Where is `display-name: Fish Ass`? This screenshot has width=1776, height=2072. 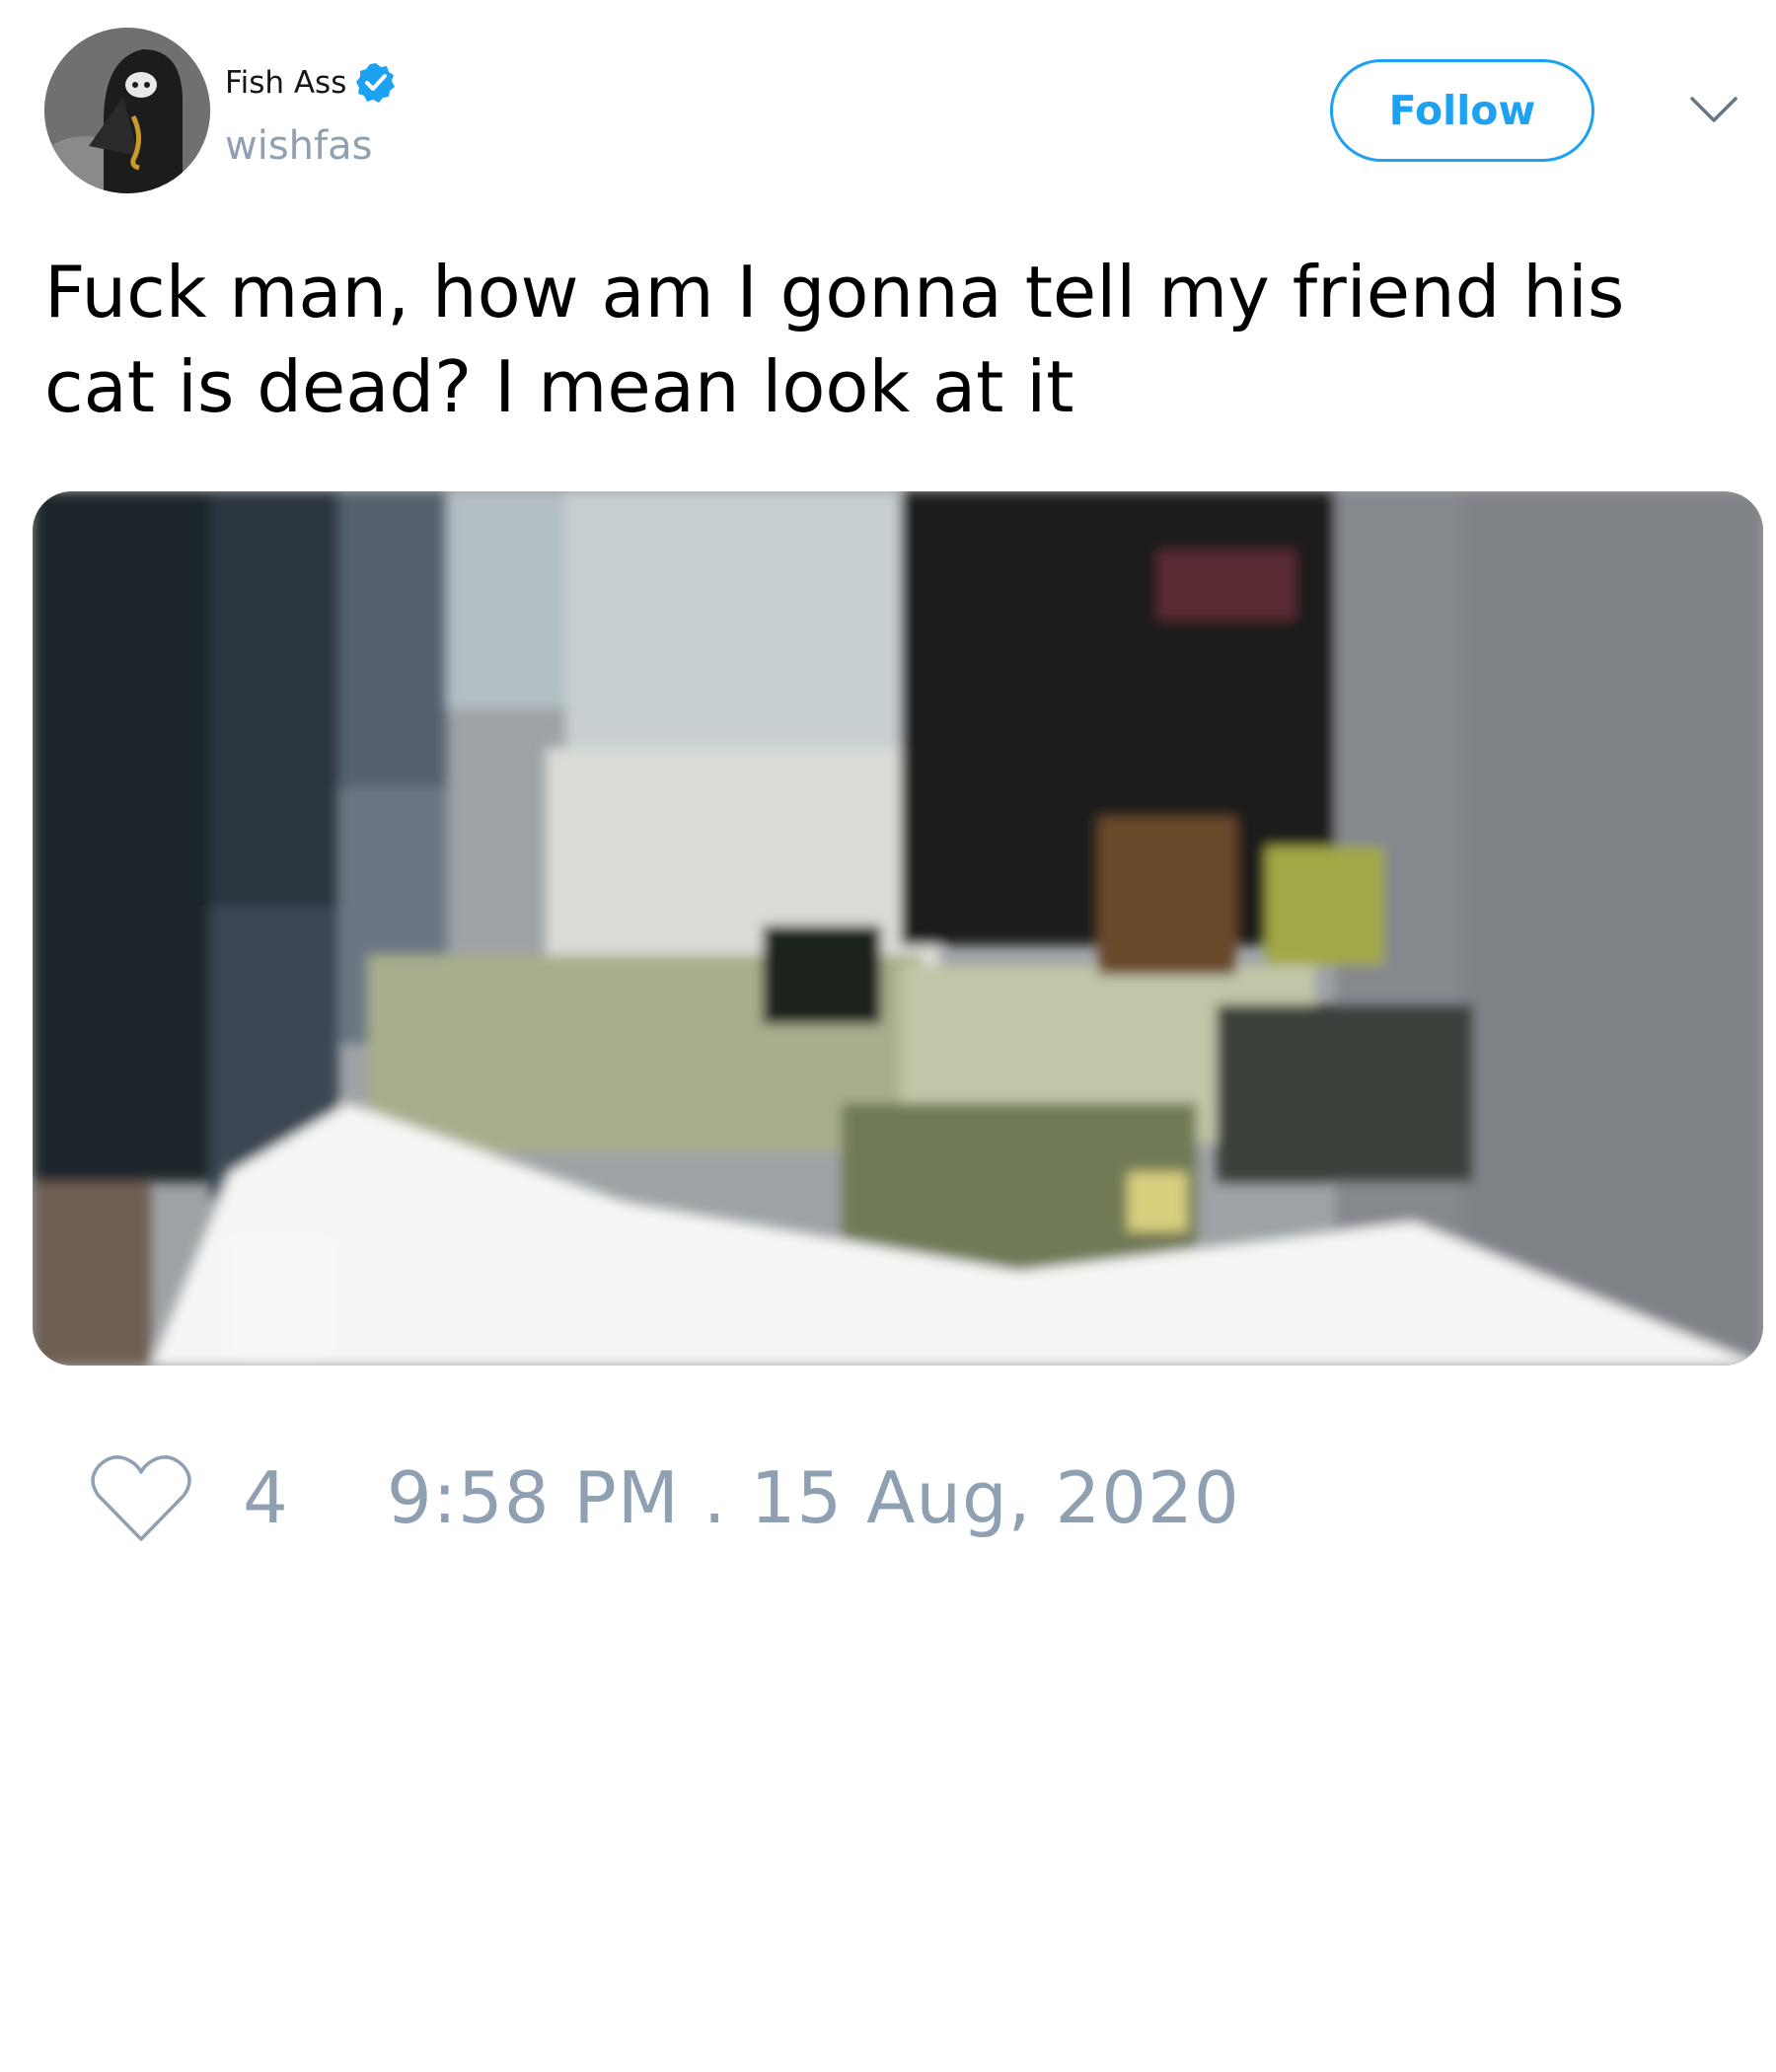 display-name: Fish Ass is located at coordinates (285, 83).